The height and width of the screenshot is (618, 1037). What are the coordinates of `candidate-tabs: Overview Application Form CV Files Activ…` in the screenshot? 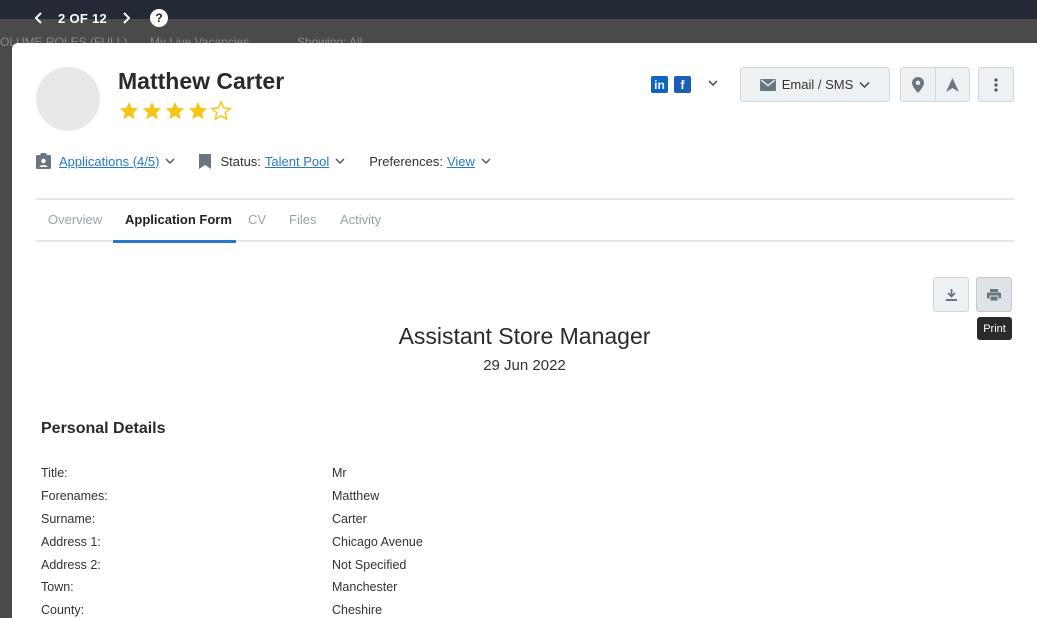 It's located at (525, 220).